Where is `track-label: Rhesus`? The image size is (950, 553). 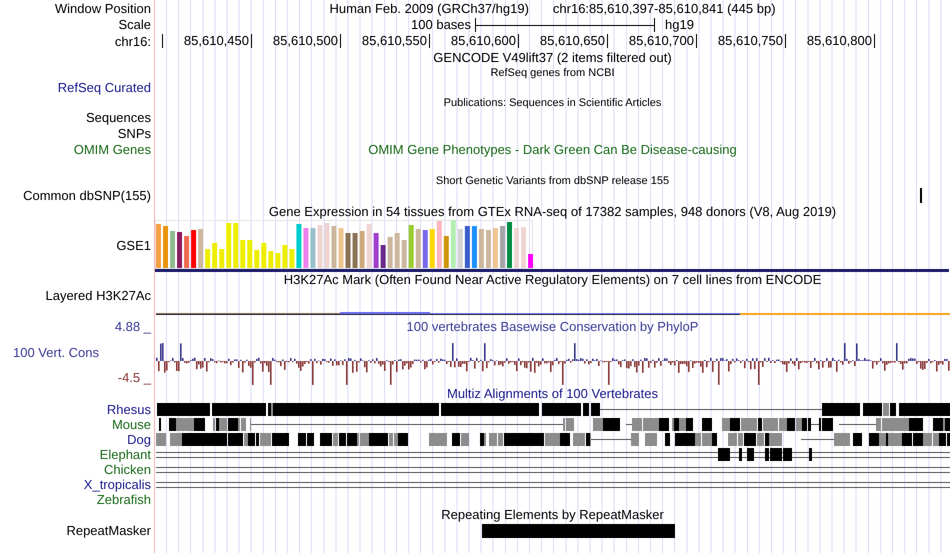 track-label: Rhesus is located at coordinates (128, 410).